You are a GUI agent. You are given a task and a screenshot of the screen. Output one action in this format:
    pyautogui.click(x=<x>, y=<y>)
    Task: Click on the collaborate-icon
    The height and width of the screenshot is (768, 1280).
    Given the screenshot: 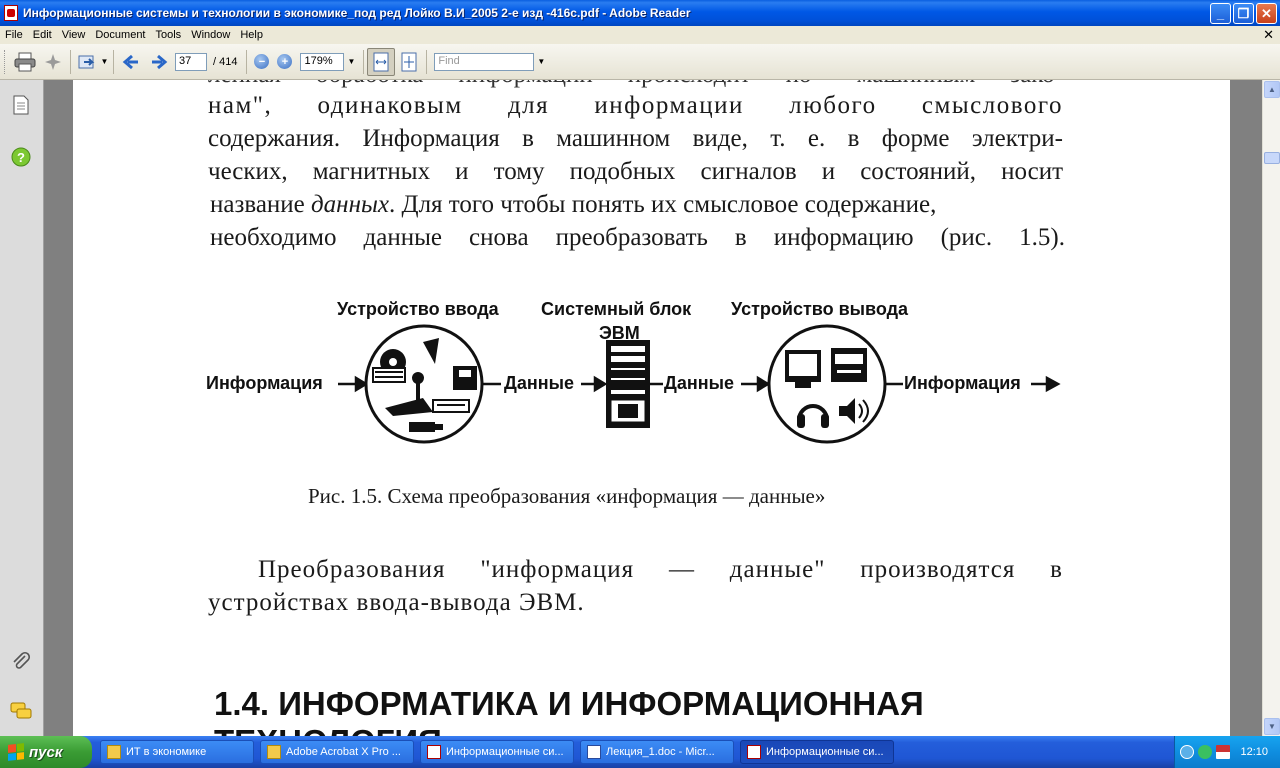 What is the action you would take?
    pyautogui.click(x=53, y=62)
    